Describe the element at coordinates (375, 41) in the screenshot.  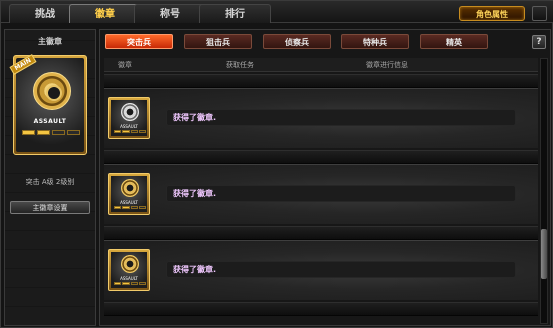
I see `subtab-special: 特种兵` at that location.